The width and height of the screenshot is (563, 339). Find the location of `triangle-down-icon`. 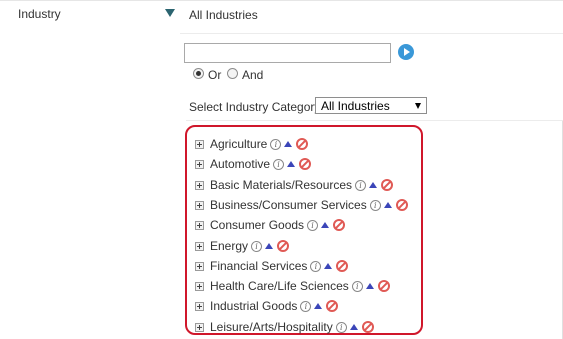

triangle-down-icon is located at coordinates (170, 13).